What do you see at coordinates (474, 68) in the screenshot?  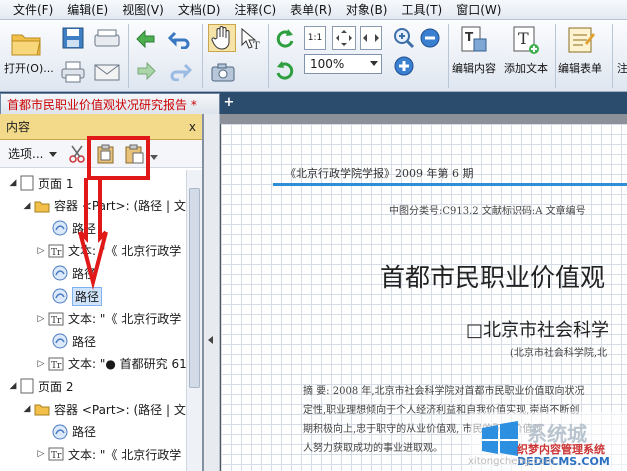 I see `edit-content-label: 编辑内容` at bounding box center [474, 68].